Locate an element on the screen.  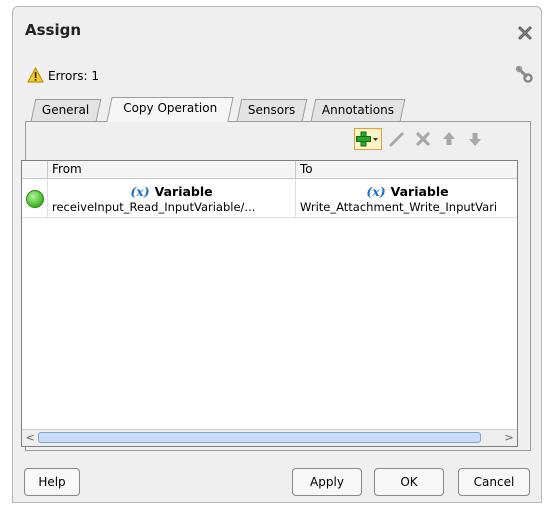
arrow-down-icon is located at coordinates (475, 139).